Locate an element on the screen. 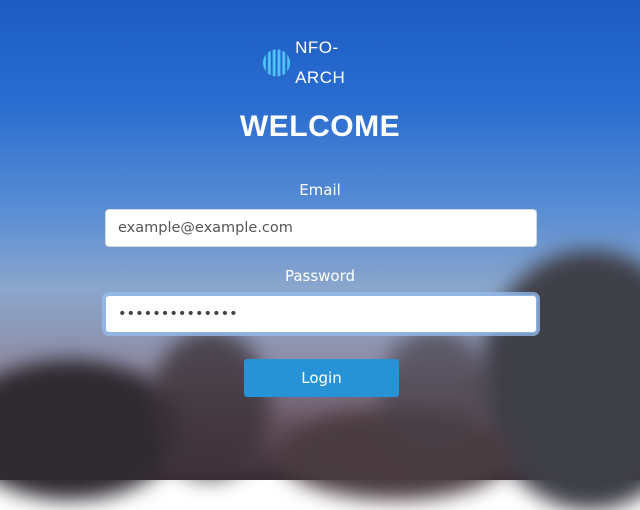  brand-logo: NFO-ARCH is located at coordinates (324, 62).